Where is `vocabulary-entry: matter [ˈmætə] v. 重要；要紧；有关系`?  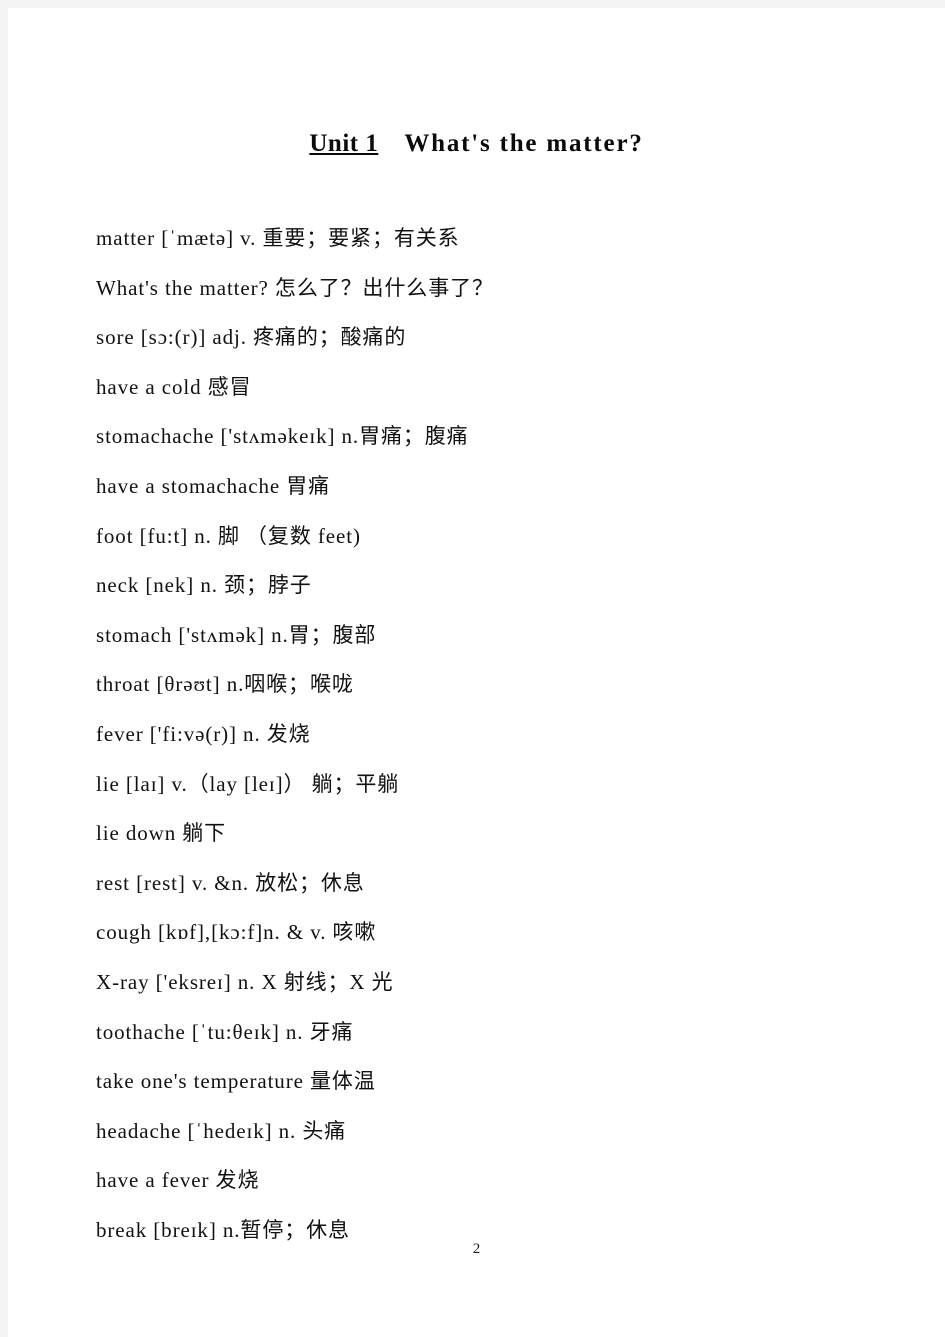 vocabulary-entry: matter [ˈmætə] v. 重要；要紧；有关系 is located at coordinates (278, 238).